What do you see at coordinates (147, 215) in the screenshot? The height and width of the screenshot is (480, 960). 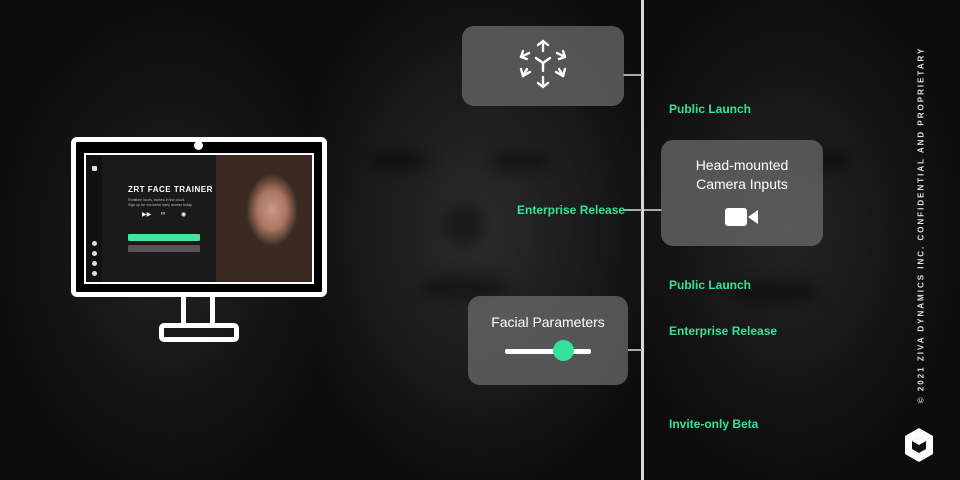 I see `screen-forward-icon: ▶▶` at bounding box center [147, 215].